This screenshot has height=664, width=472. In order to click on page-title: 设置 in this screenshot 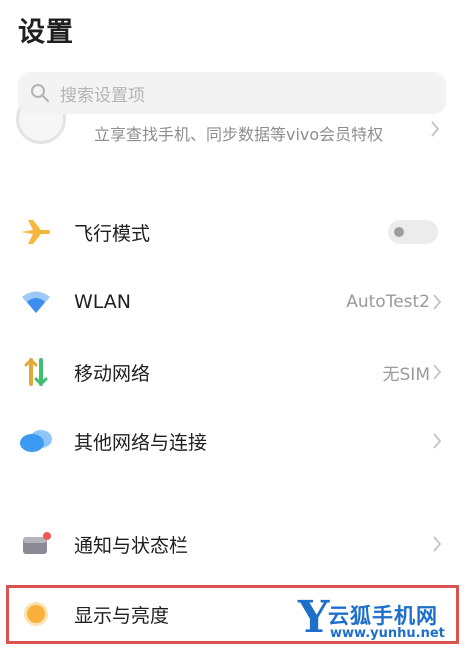, I will do `click(46, 32)`.